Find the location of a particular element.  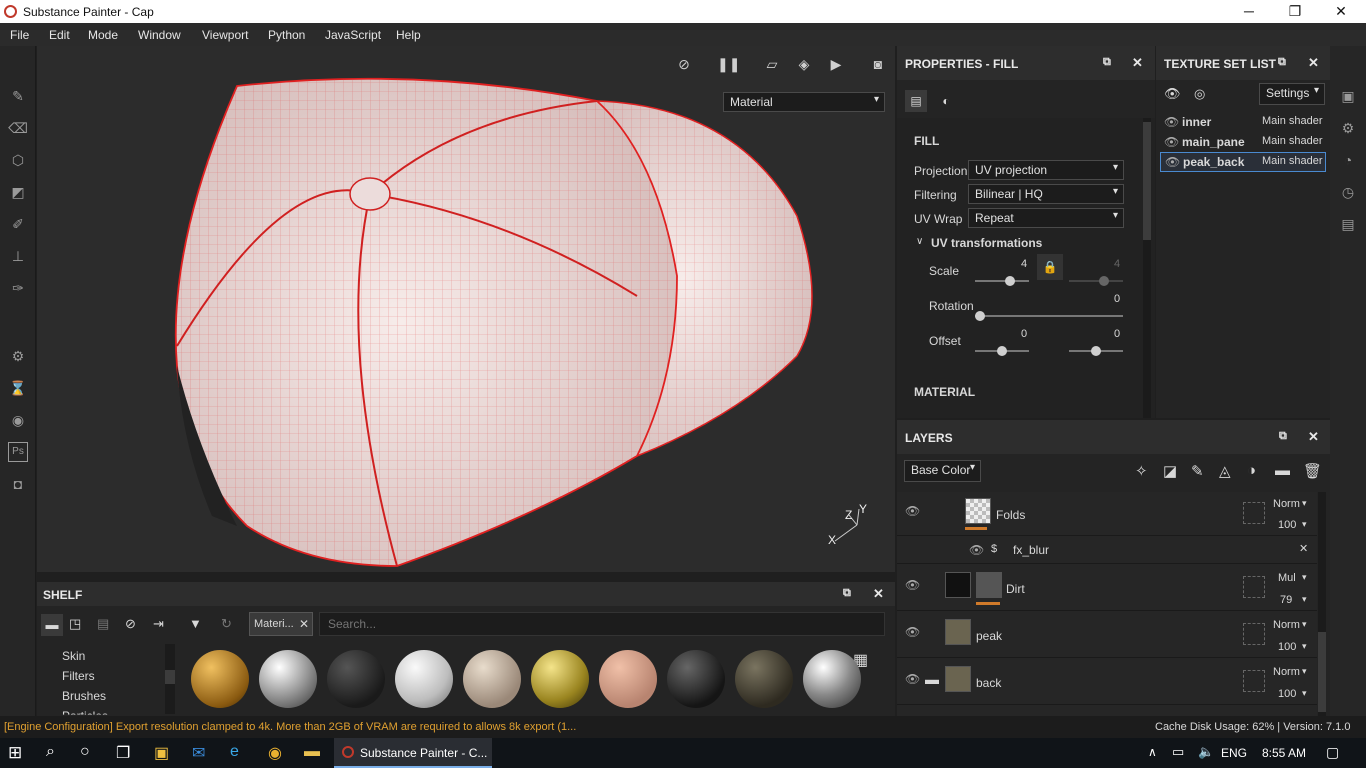

channel-dropdown: Base Color ▾ is located at coordinates (942, 471).